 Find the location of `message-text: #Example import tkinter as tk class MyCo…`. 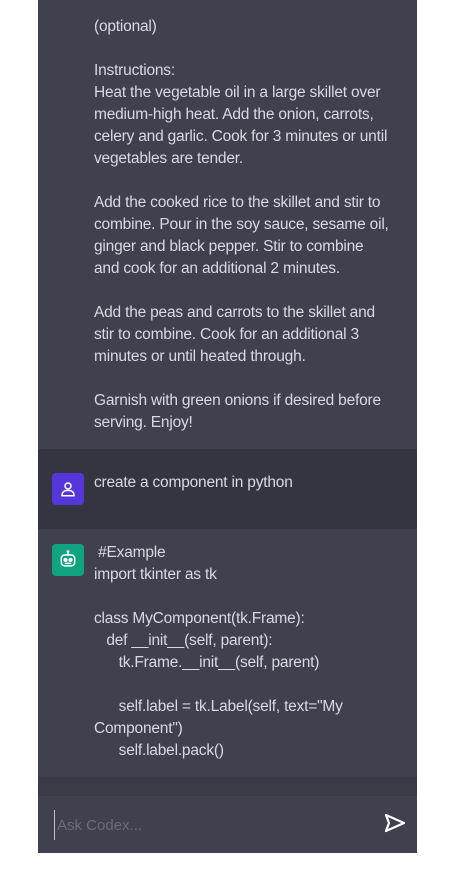

message-text: #Example import tkinter as tk class MyCo… is located at coordinates (218, 651).